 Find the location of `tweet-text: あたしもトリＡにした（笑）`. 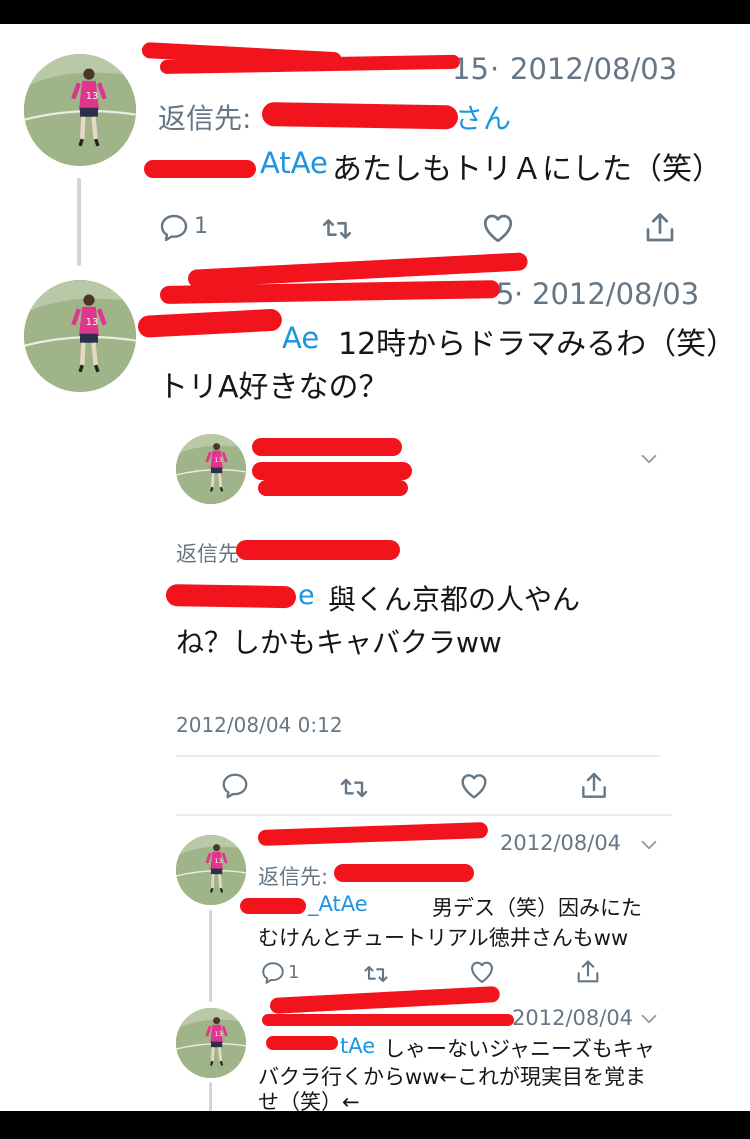

tweet-text: あたしもトリＡにした（笑） is located at coordinates (527, 169).